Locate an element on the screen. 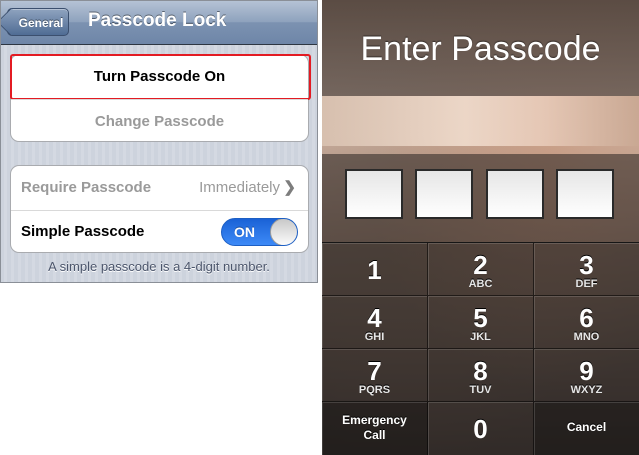 The image size is (639, 455). toggle-knob is located at coordinates (283, 232).